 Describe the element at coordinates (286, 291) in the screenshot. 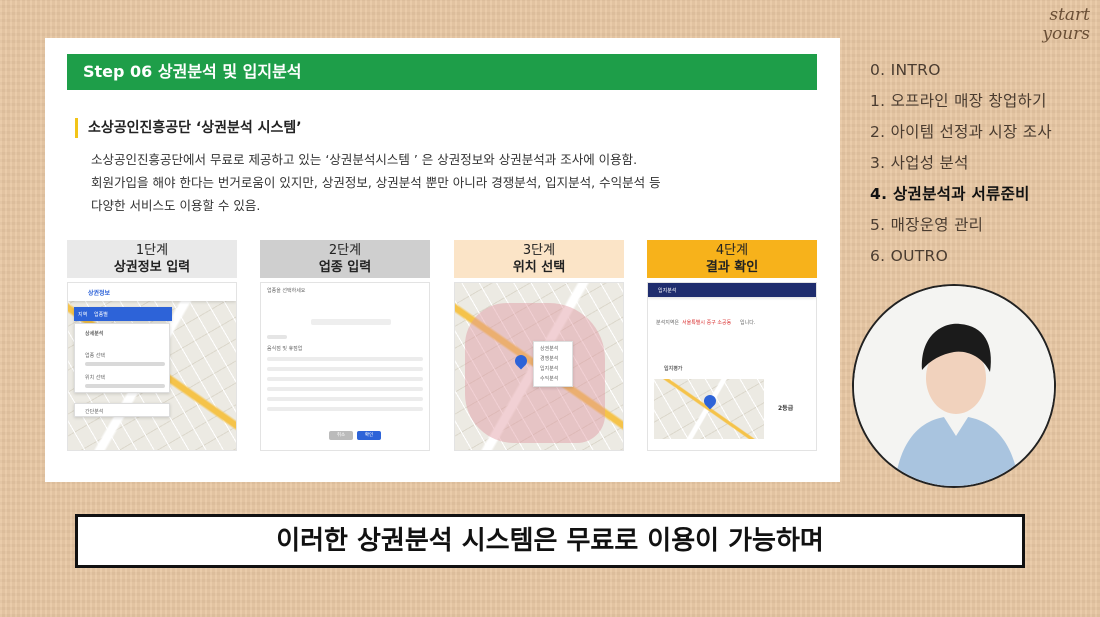

I see `mini-header-text: 업종을 선택하세요` at that location.